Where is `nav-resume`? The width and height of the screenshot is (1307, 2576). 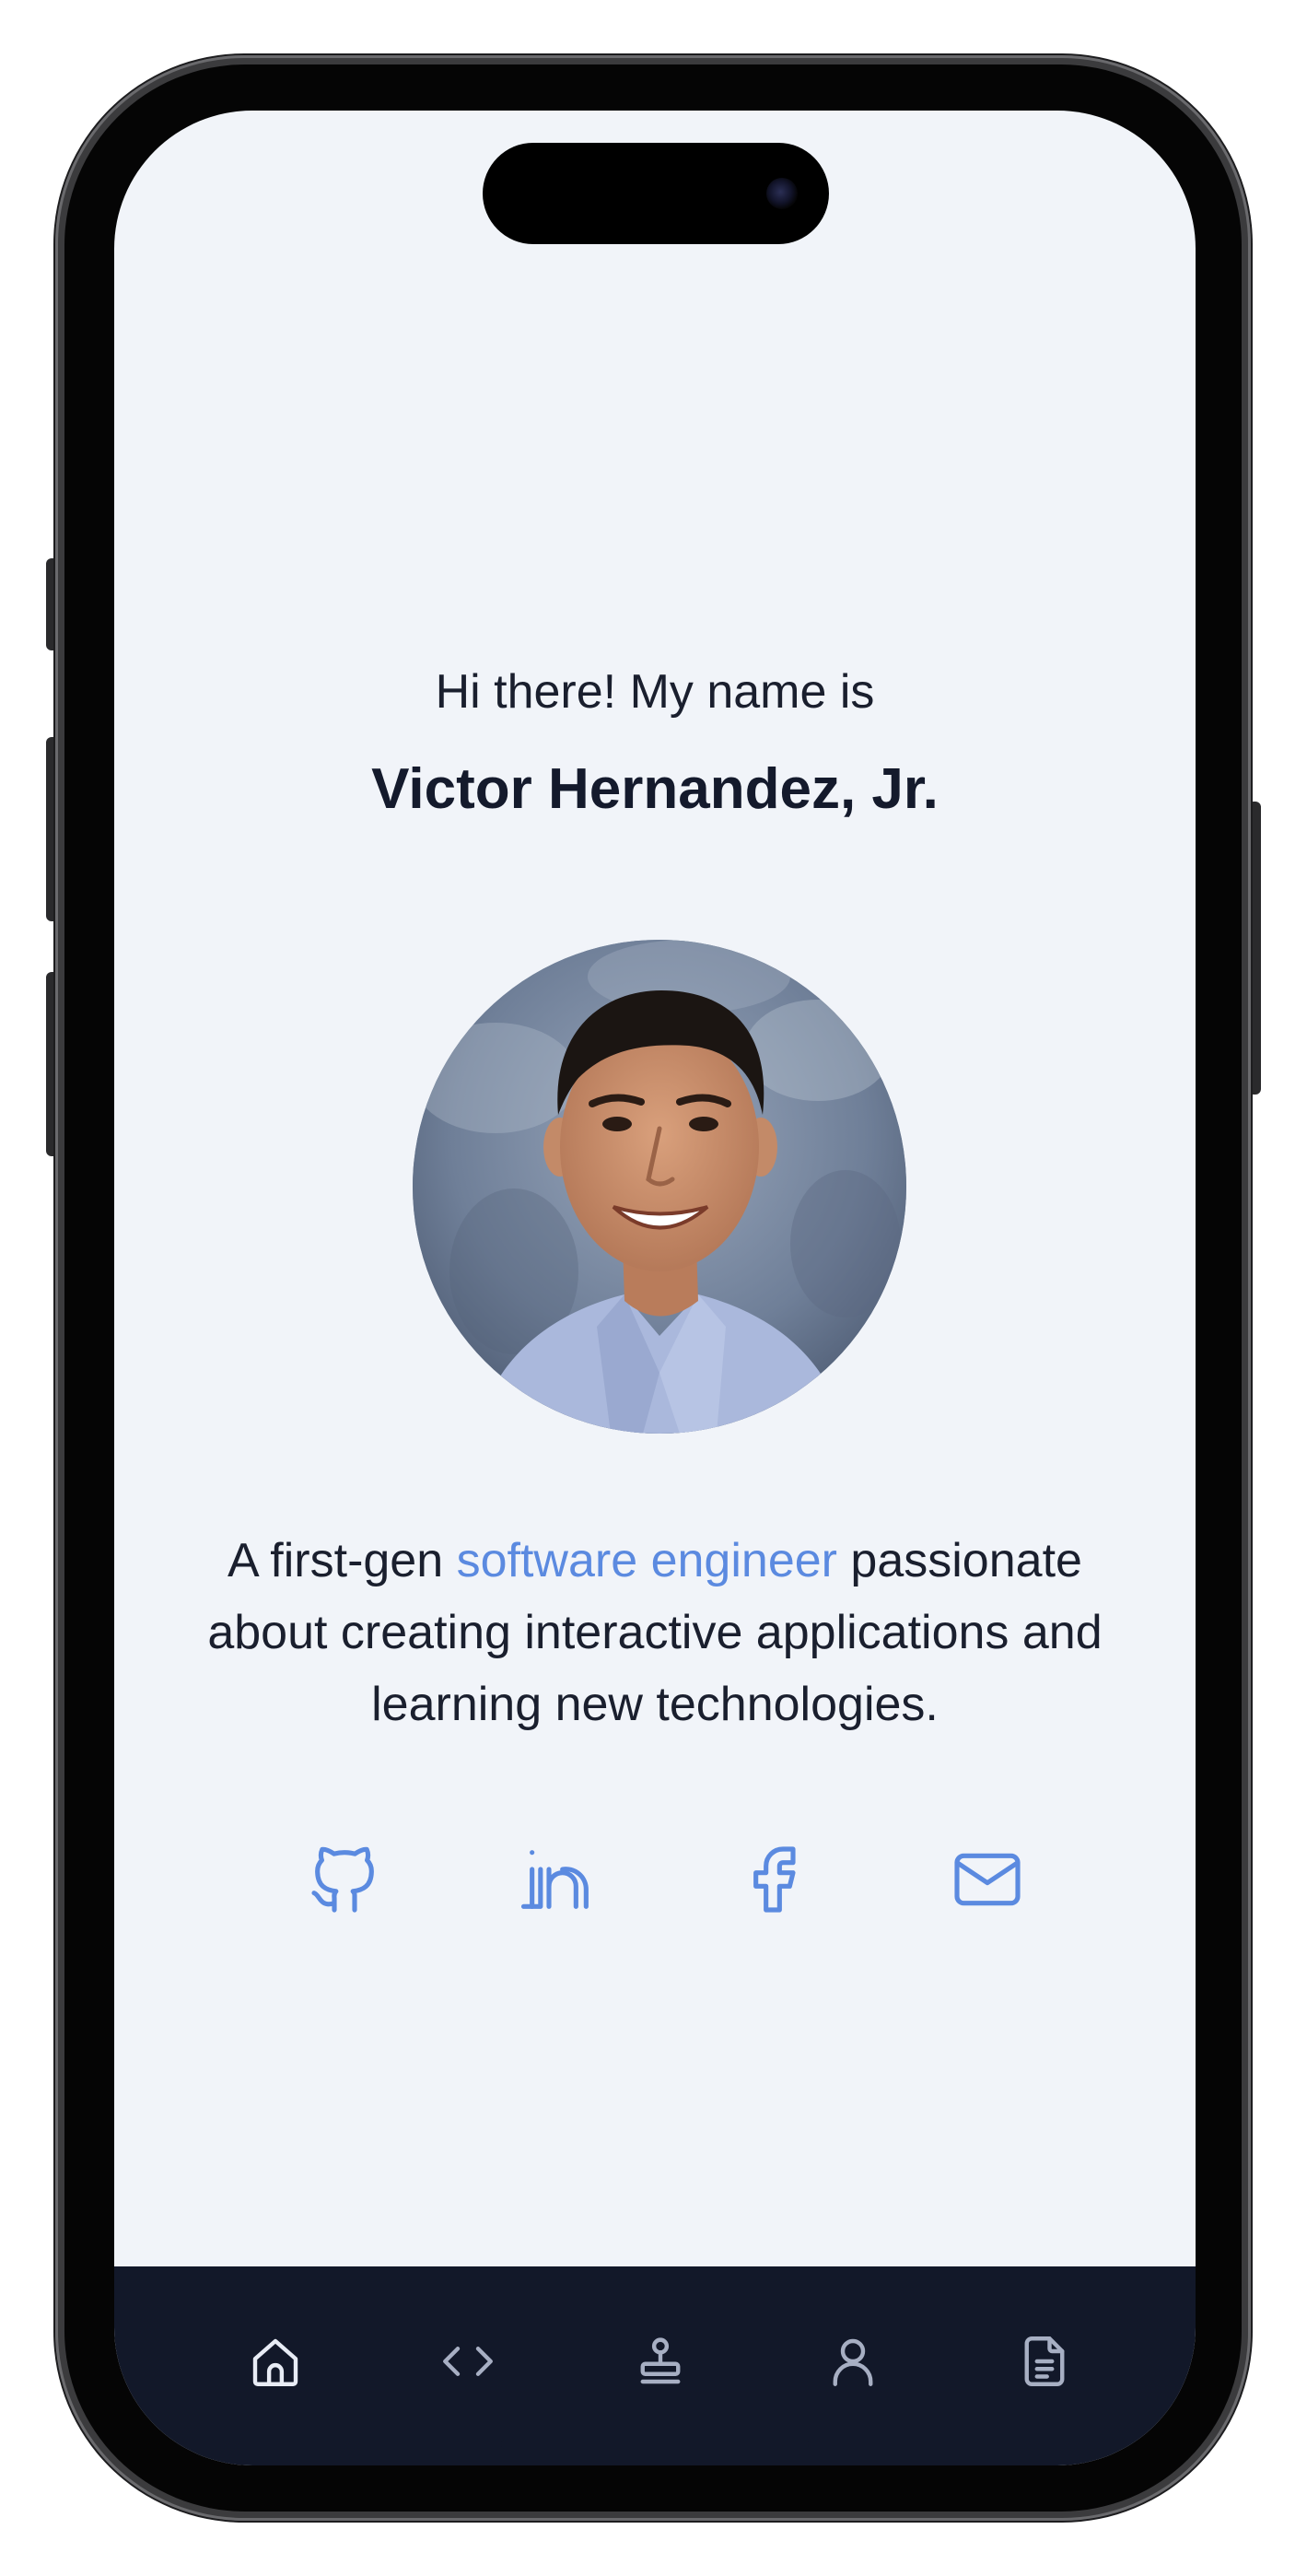
nav-resume is located at coordinates (1044, 2361).